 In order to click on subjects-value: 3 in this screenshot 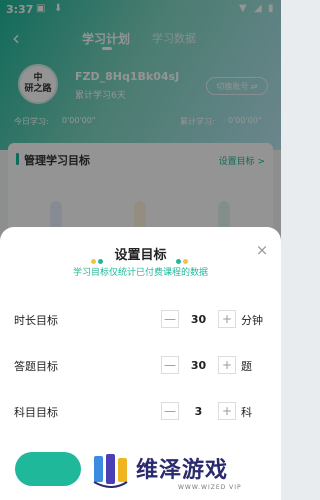, I will do `click(198, 411)`.